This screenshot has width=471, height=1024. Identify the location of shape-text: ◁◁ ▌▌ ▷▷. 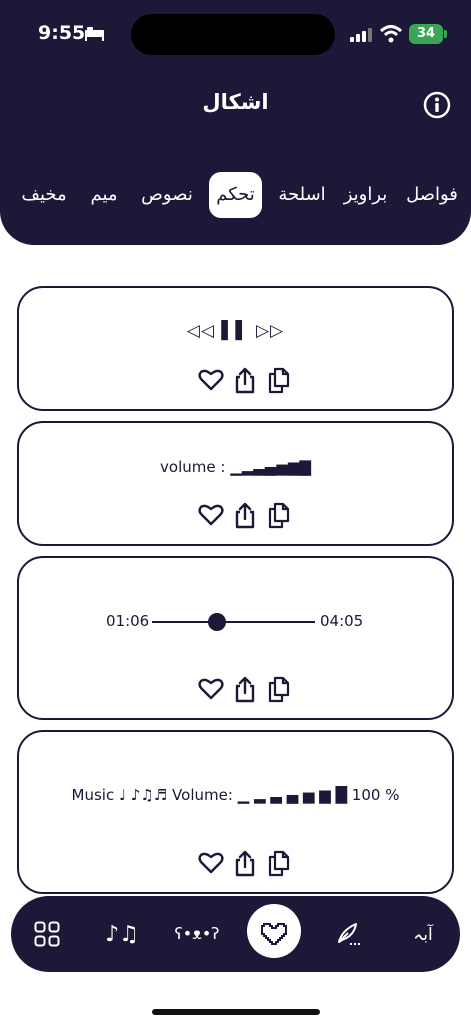
(235, 331).